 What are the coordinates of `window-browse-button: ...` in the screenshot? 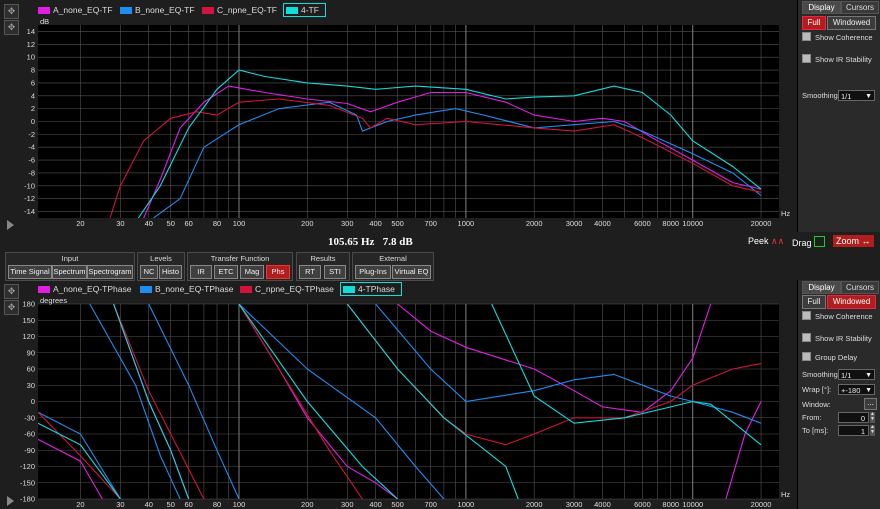 It's located at (870, 404).